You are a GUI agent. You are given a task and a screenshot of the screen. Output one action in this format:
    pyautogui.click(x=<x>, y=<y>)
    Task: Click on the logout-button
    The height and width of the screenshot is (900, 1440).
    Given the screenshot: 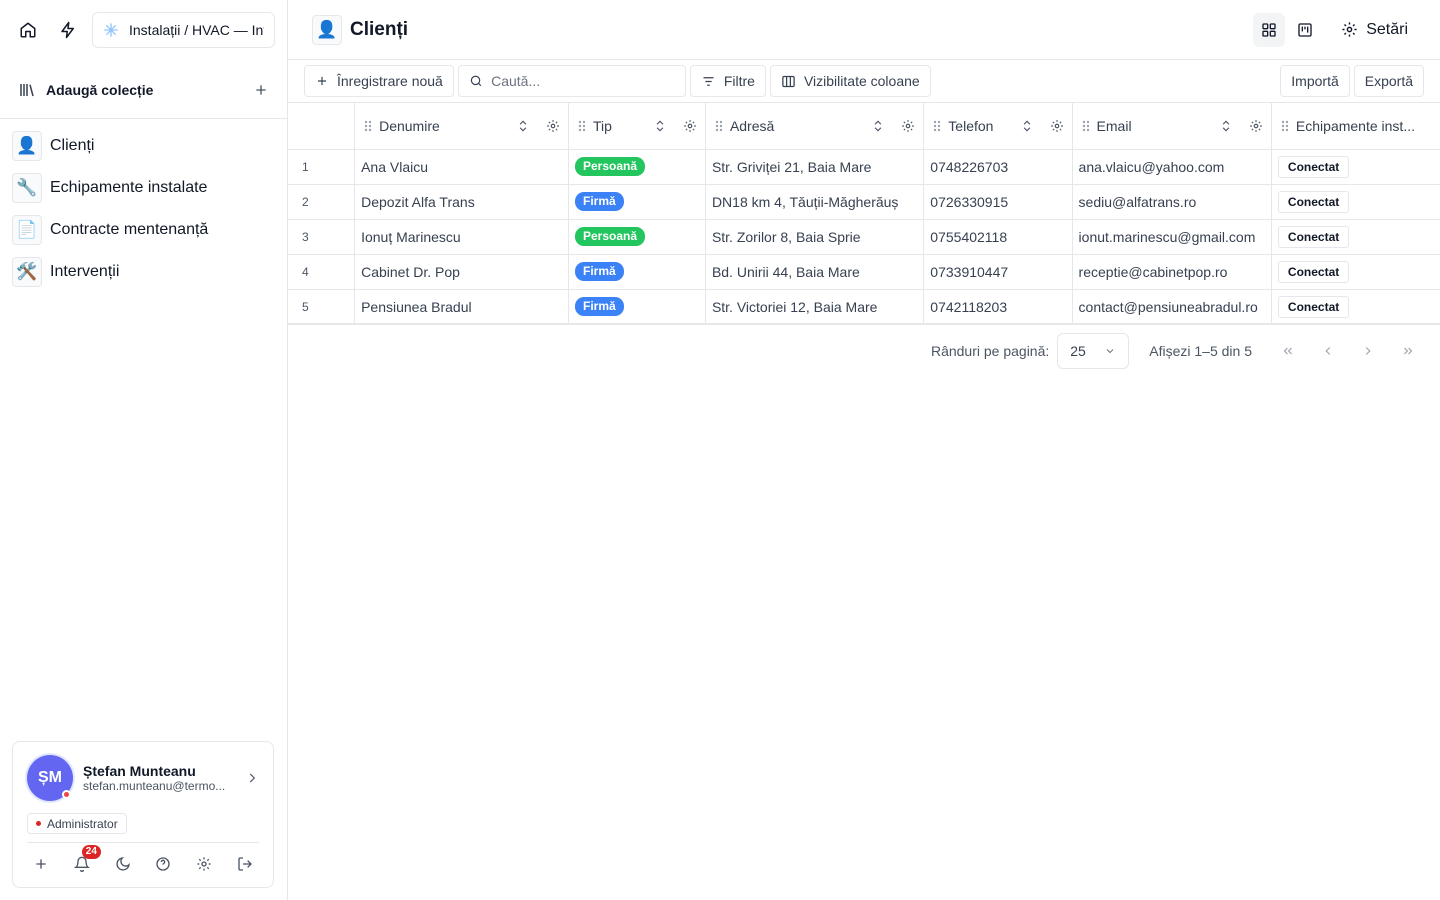 What is the action you would take?
    pyautogui.click(x=245, y=864)
    